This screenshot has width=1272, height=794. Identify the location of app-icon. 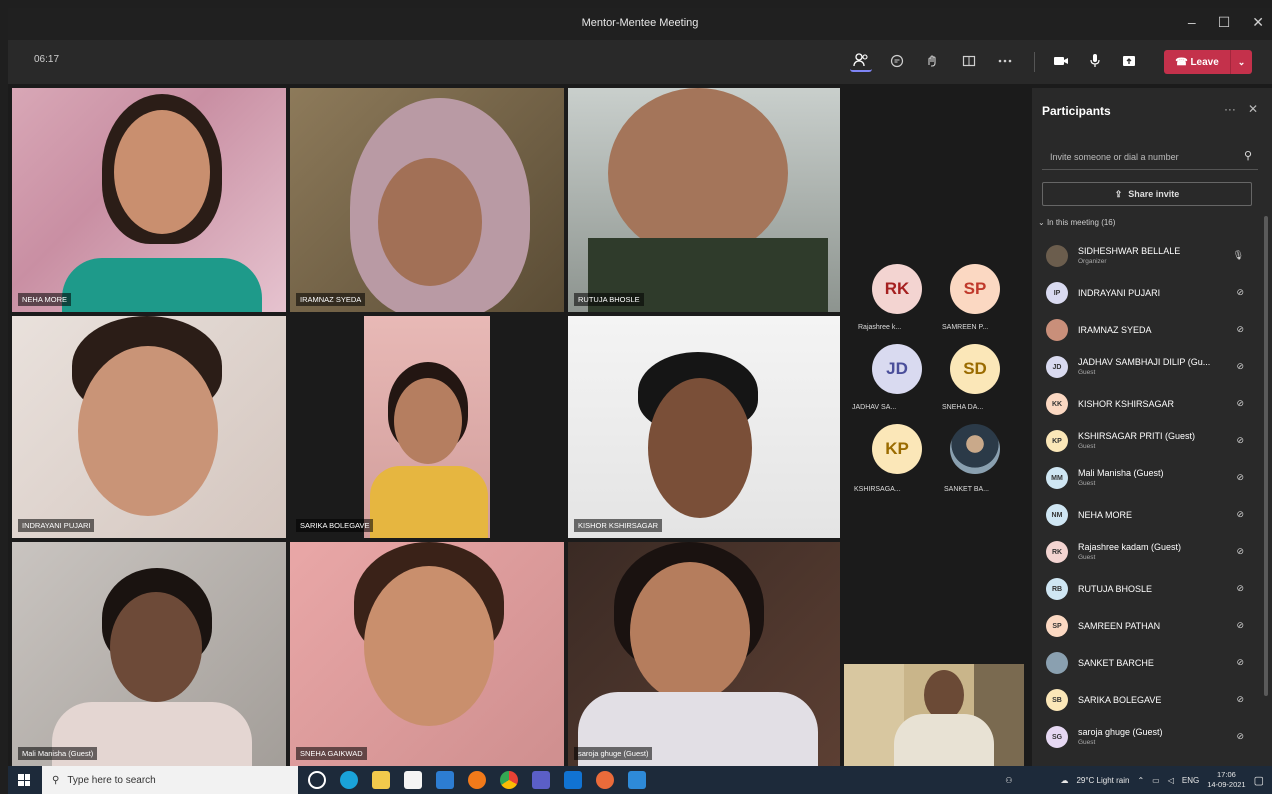
(605, 780).